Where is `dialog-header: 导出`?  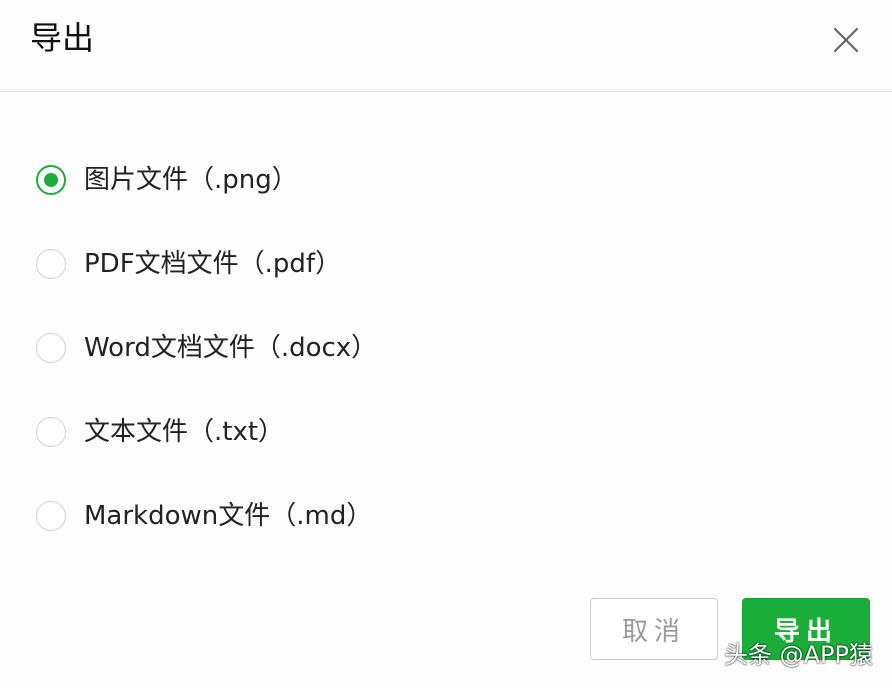
dialog-header: 导出 is located at coordinates (446, 46).